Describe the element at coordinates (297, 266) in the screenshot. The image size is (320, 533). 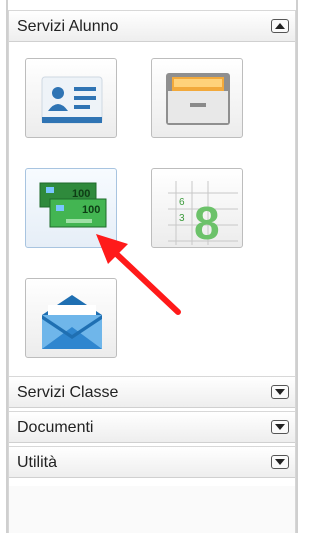
I see `right-divider` at that location.